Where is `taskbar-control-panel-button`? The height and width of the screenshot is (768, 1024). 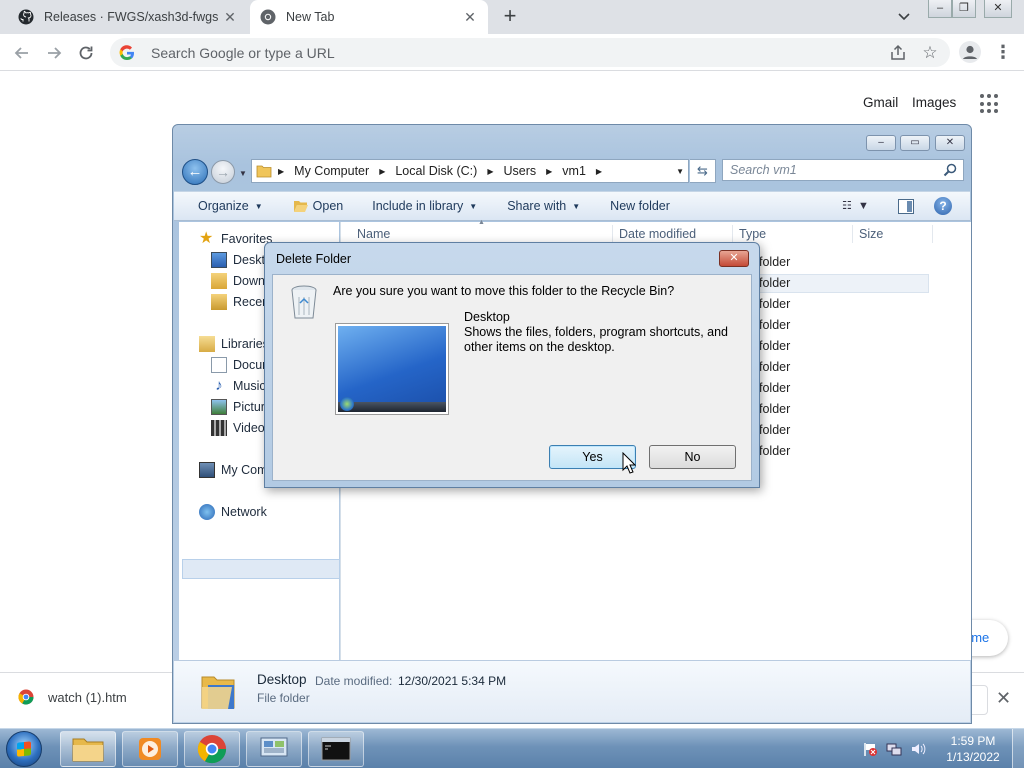
taskbar-control-panel-button is located at coordinates (274, 749).